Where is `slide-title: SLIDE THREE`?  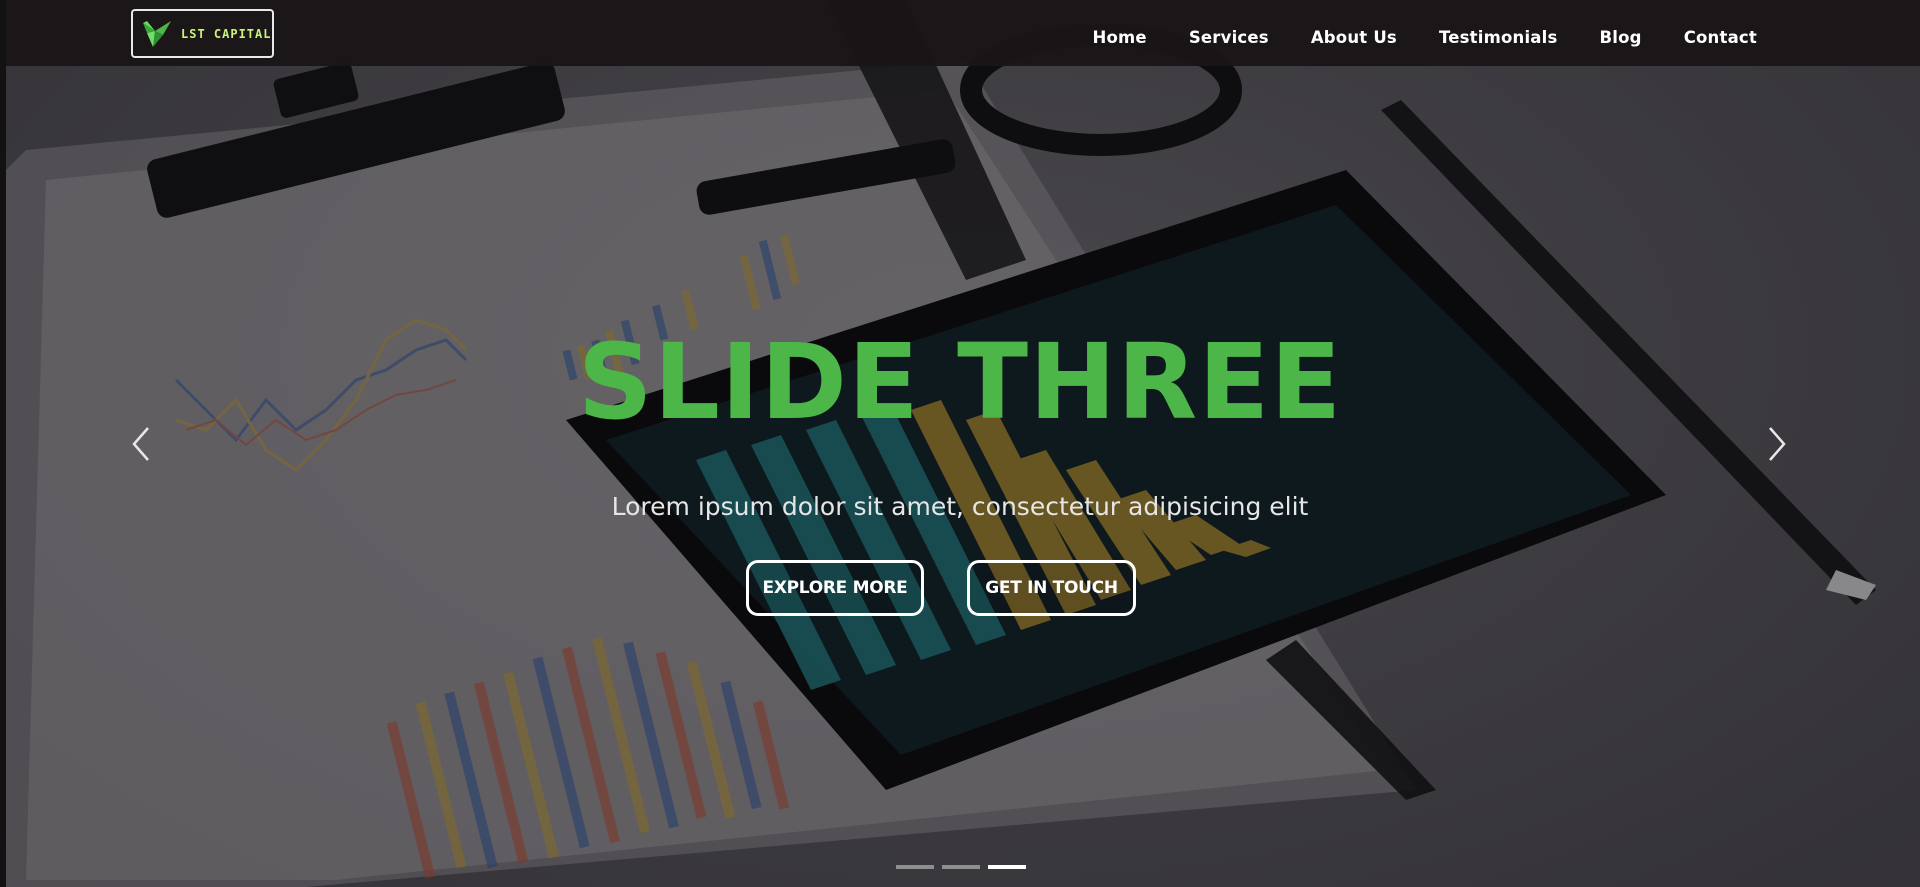
slide-title: SLIDE THREE is located at coordinates (960, 382).